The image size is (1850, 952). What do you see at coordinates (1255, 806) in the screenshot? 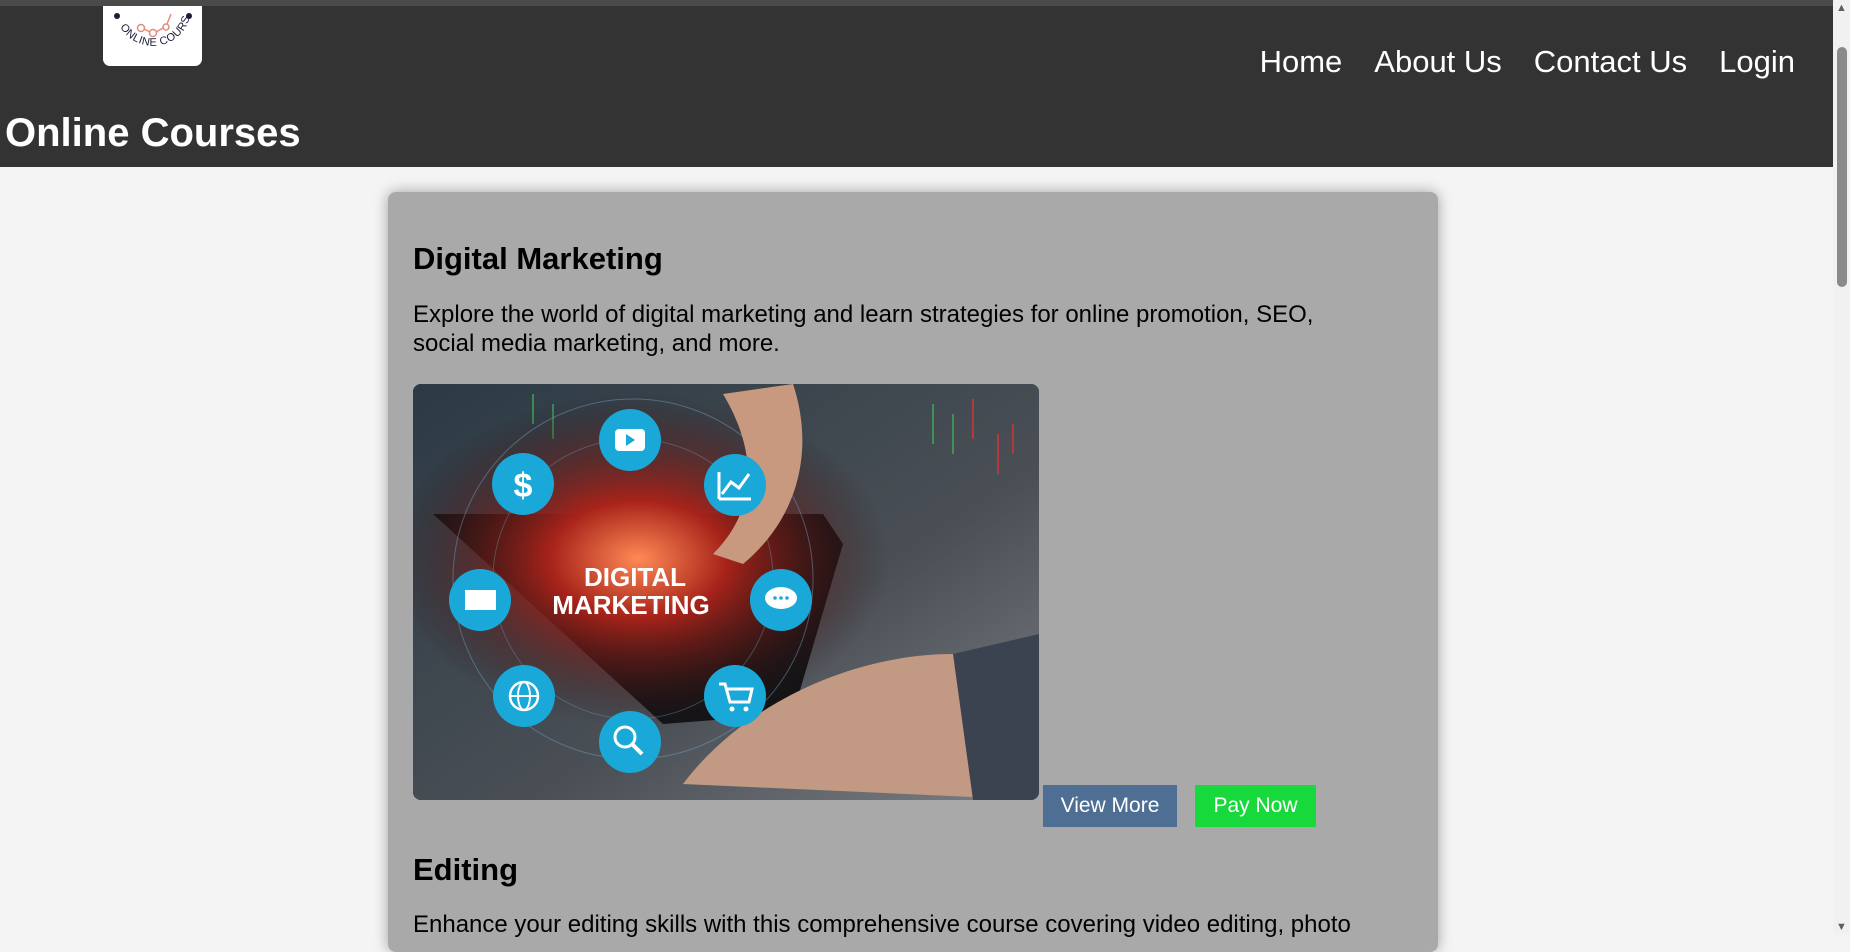
I see `pay-now-button: Pay Now` at bounding box center [1255, 806].